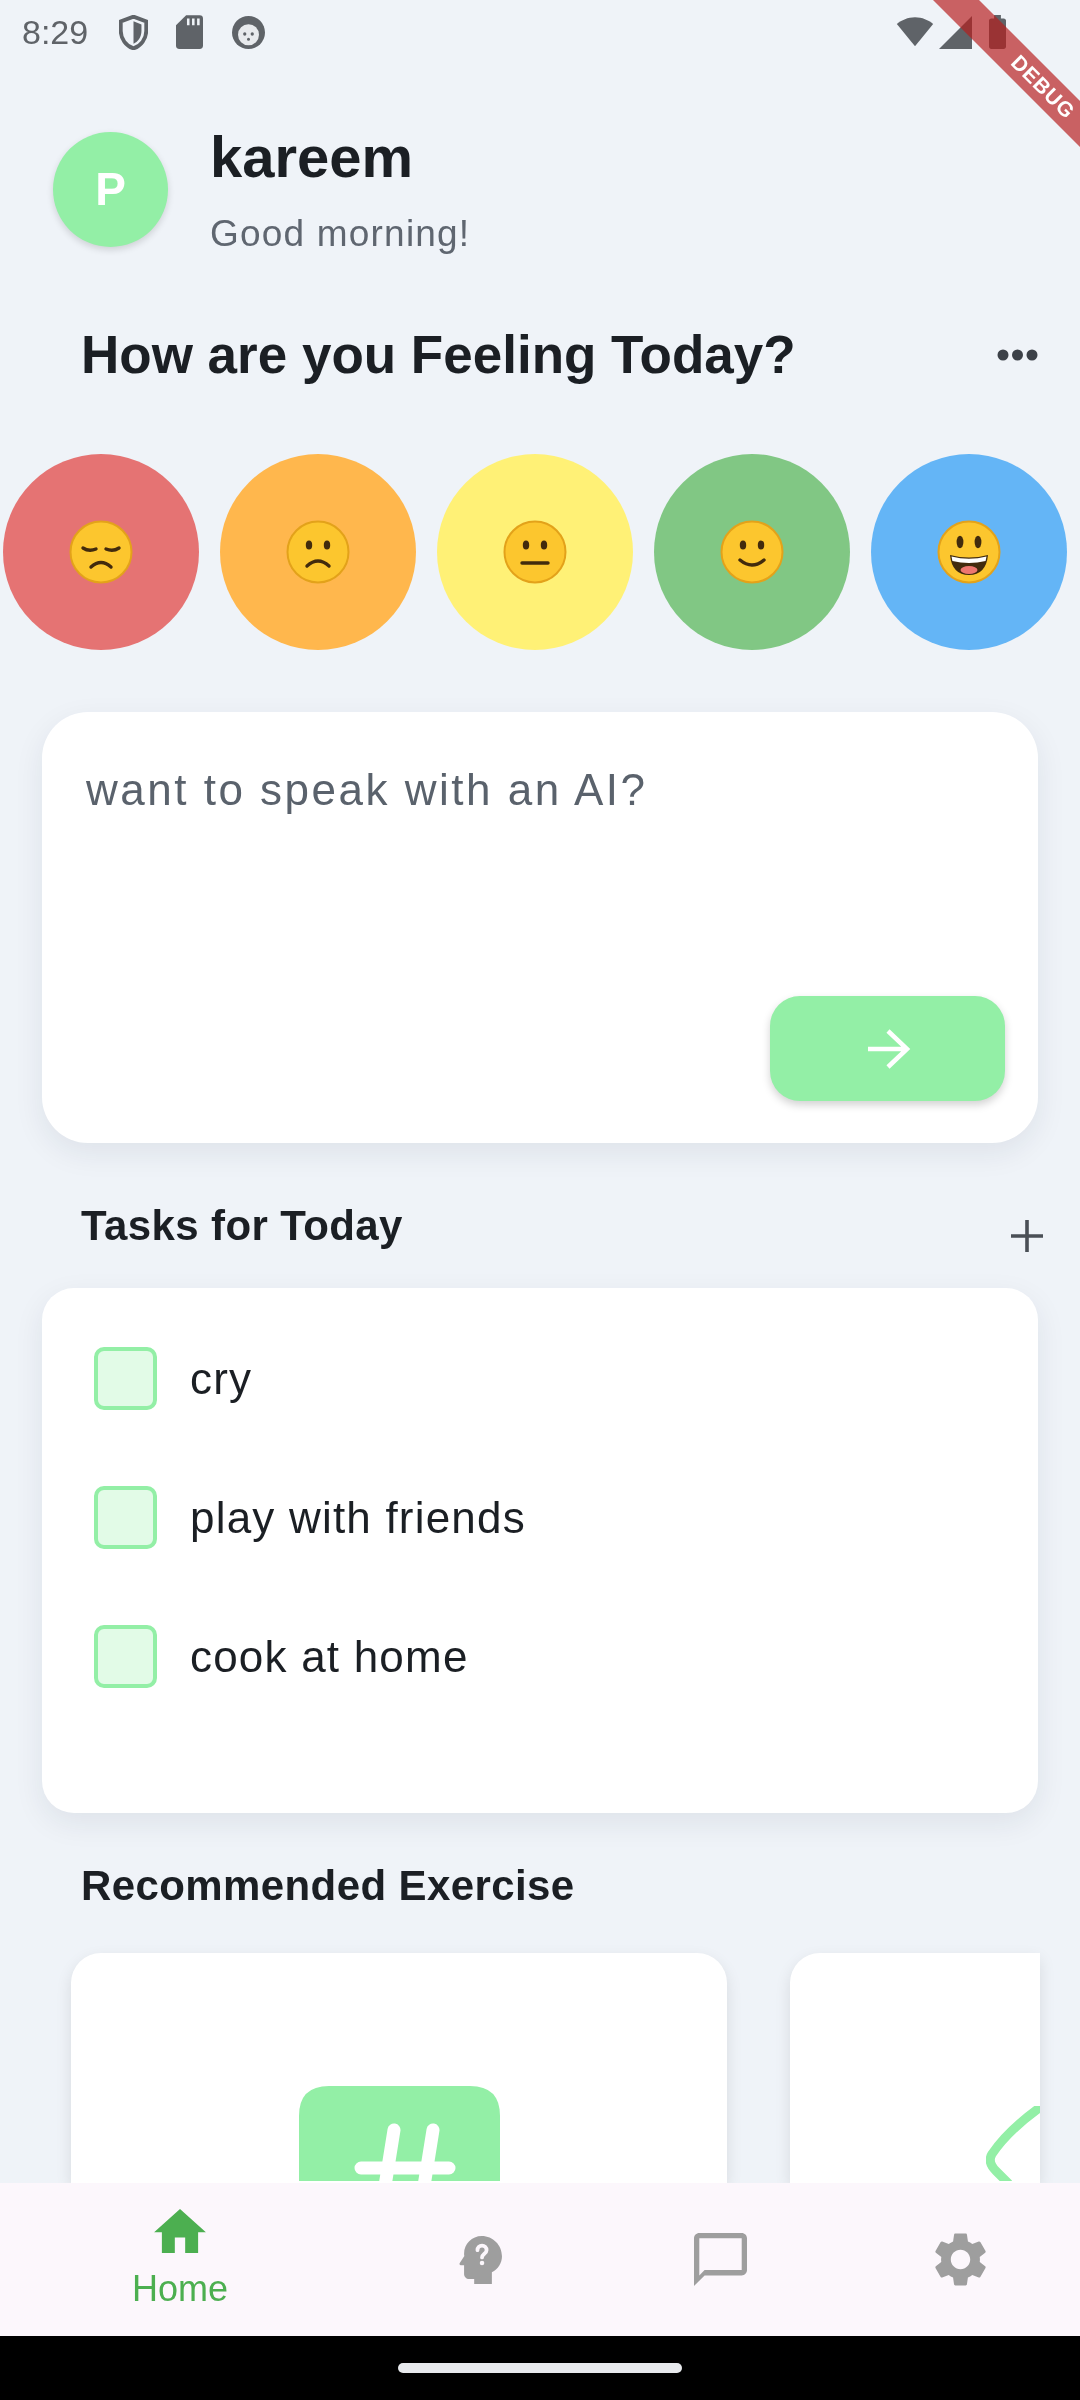 This screenshot has height=2400, width=1080. What do you see at coordinates (480, 2259) in the screenshot?
I see `head-question-icon` at bounding box center [480, 2259].